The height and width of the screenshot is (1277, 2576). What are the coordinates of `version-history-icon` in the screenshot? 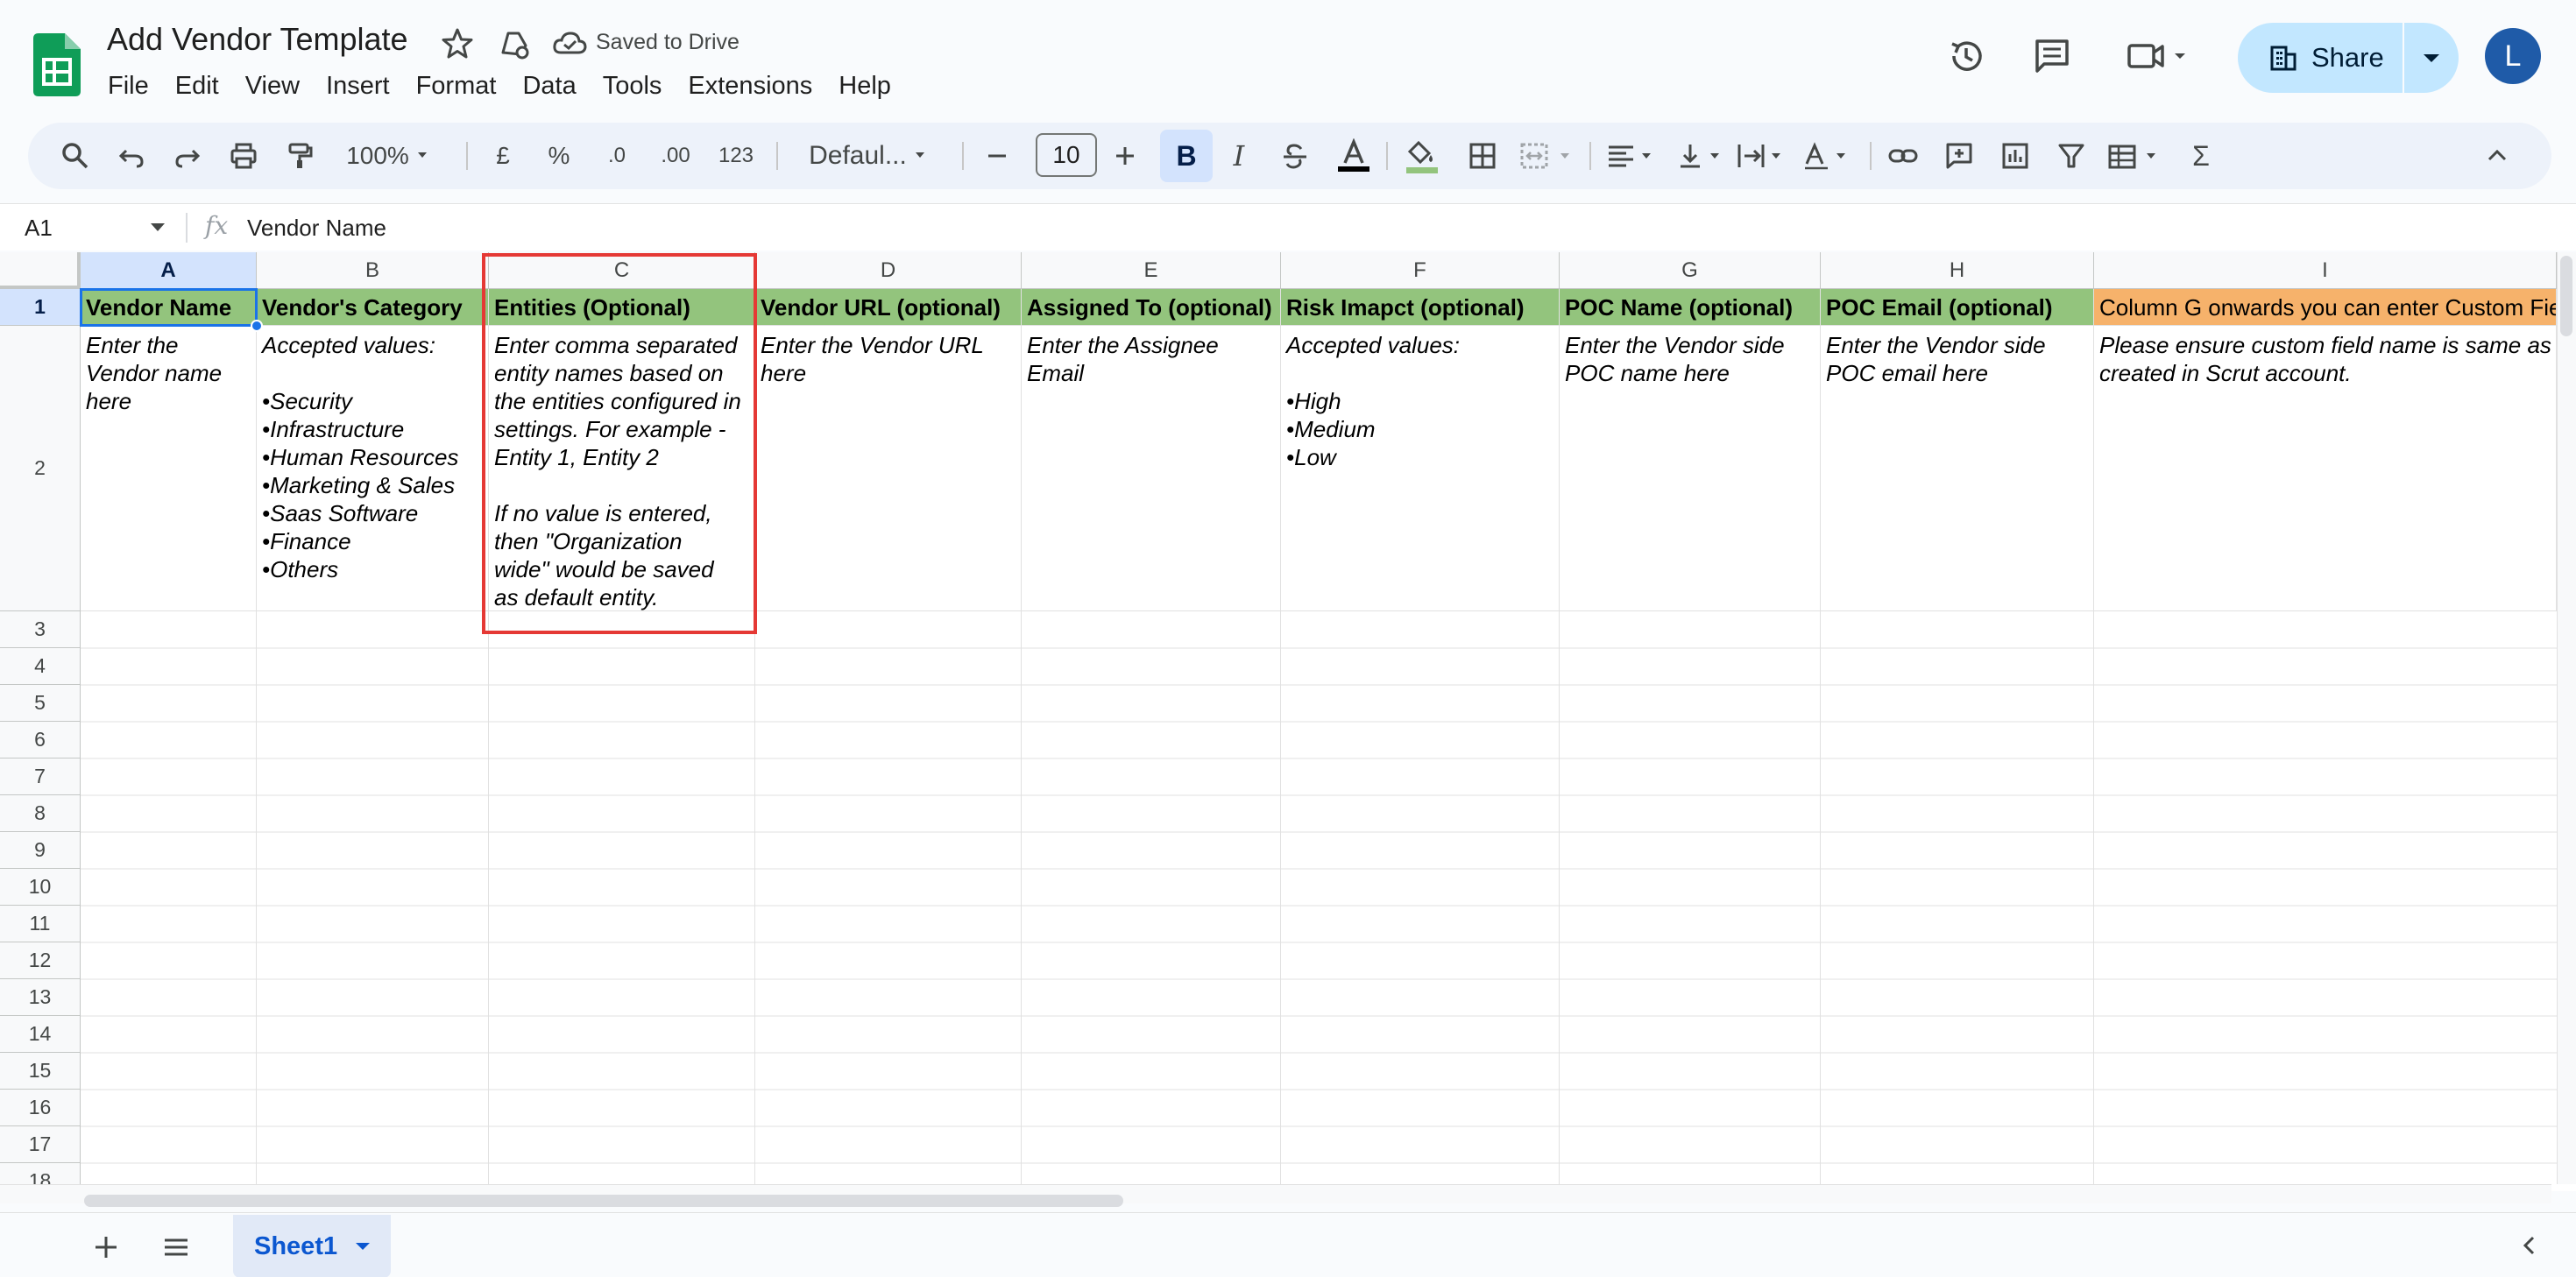 It's located at (1966, 56).